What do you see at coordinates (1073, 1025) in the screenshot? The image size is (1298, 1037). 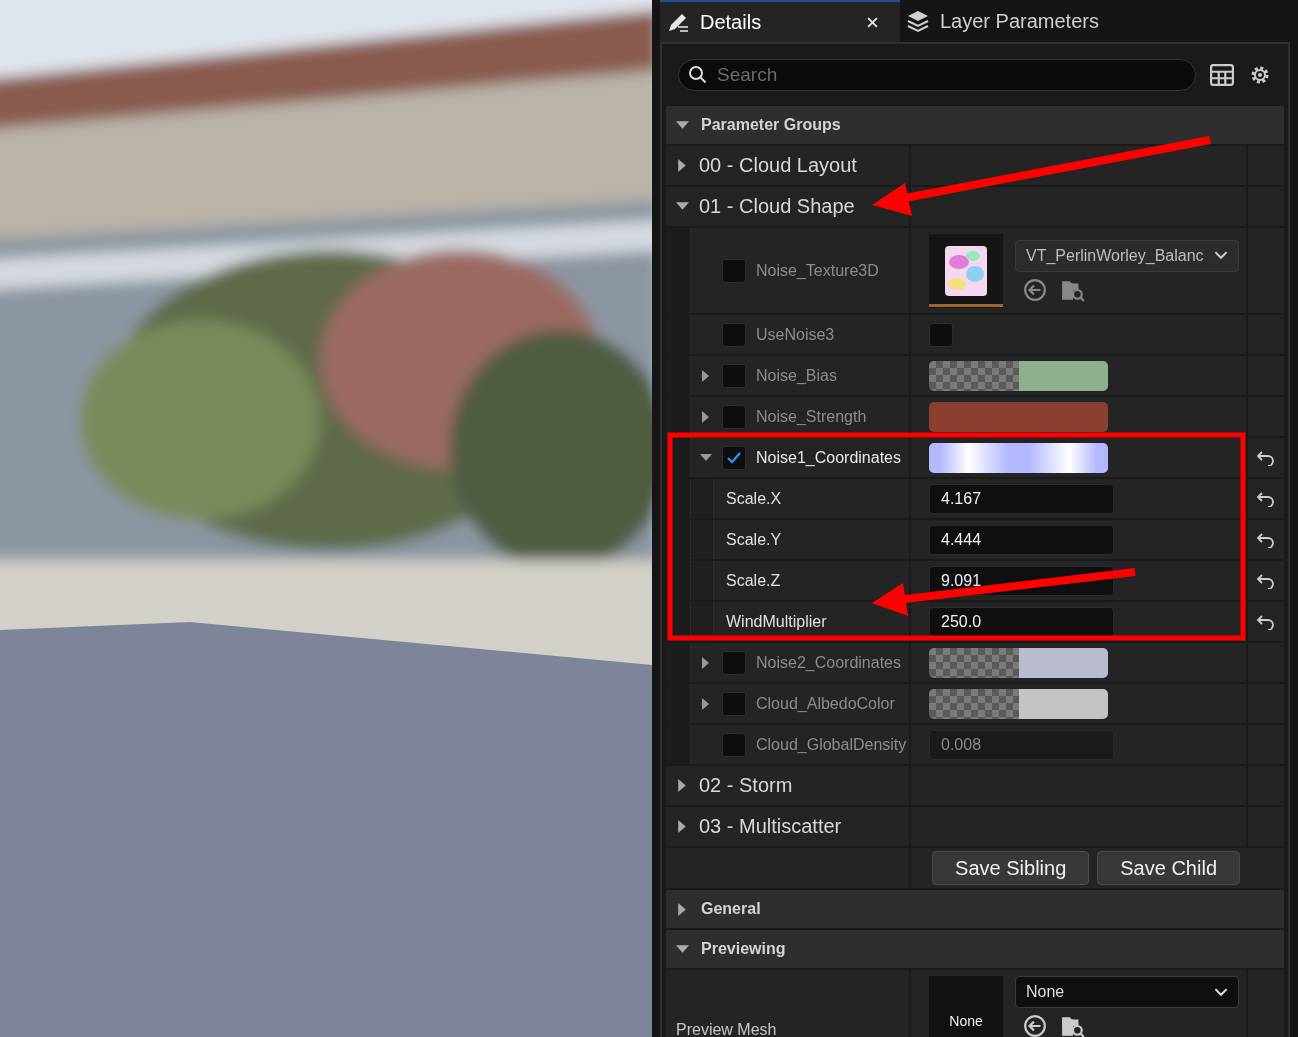 I see `folder-search-icon` at bounding box center [1073, 1025].